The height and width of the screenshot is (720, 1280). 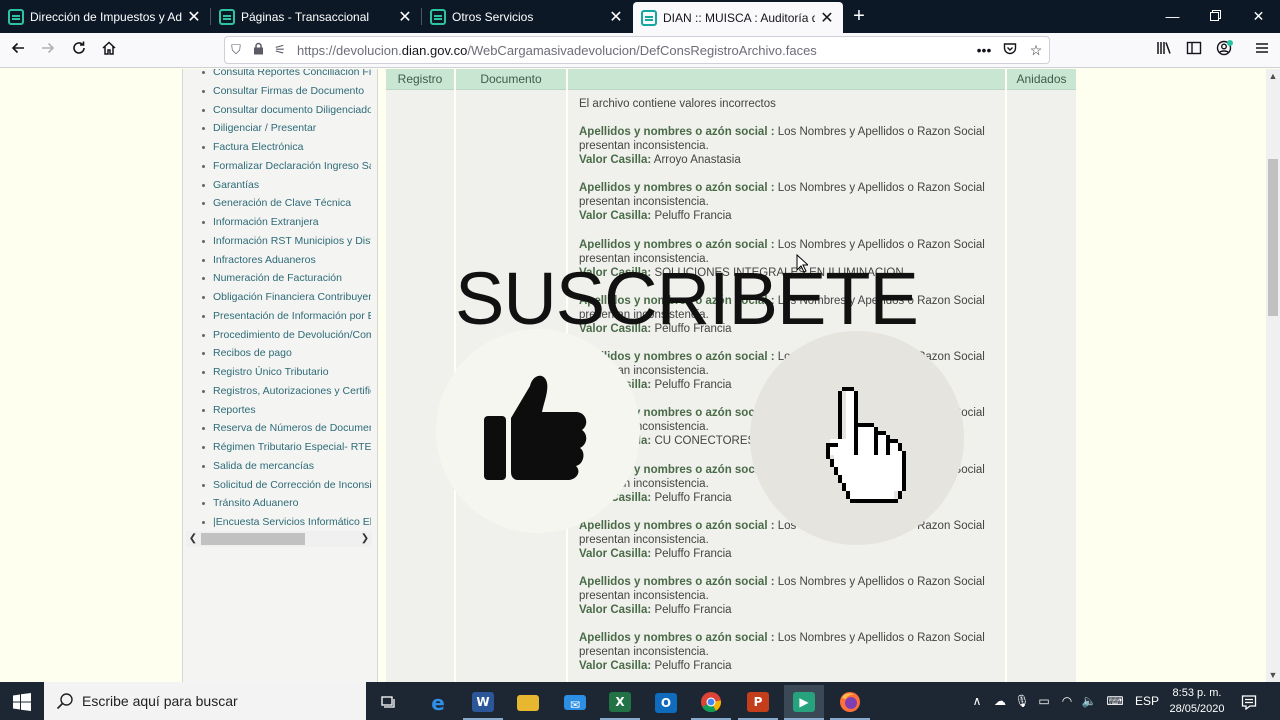 I want to click on word-icon: W, so click(x=483, y=702).